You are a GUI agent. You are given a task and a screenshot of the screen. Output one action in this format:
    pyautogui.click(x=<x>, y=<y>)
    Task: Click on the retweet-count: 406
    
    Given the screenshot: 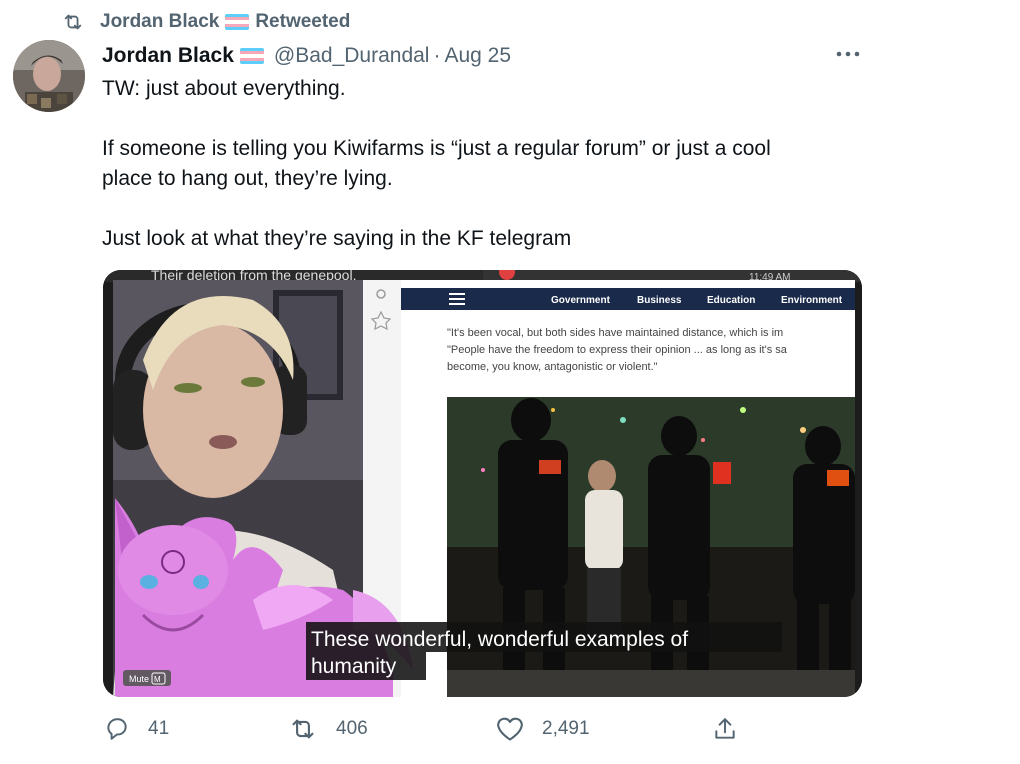 What is the action you would take?
    pyautogui.click(x=352, y=728)
    